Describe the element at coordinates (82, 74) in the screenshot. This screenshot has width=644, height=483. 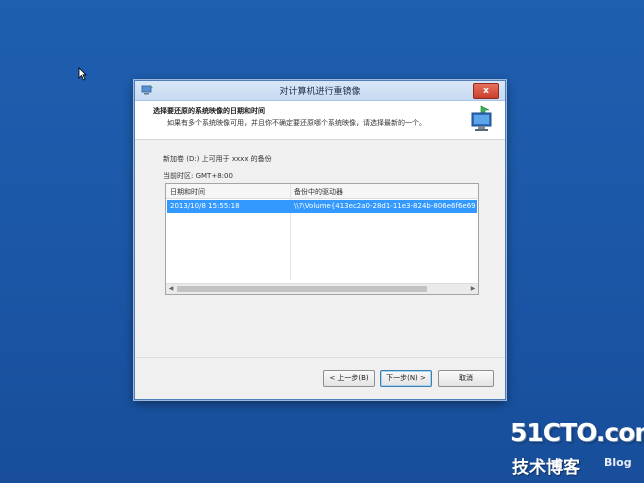
I see `mouse-cursor-icon` at that location.